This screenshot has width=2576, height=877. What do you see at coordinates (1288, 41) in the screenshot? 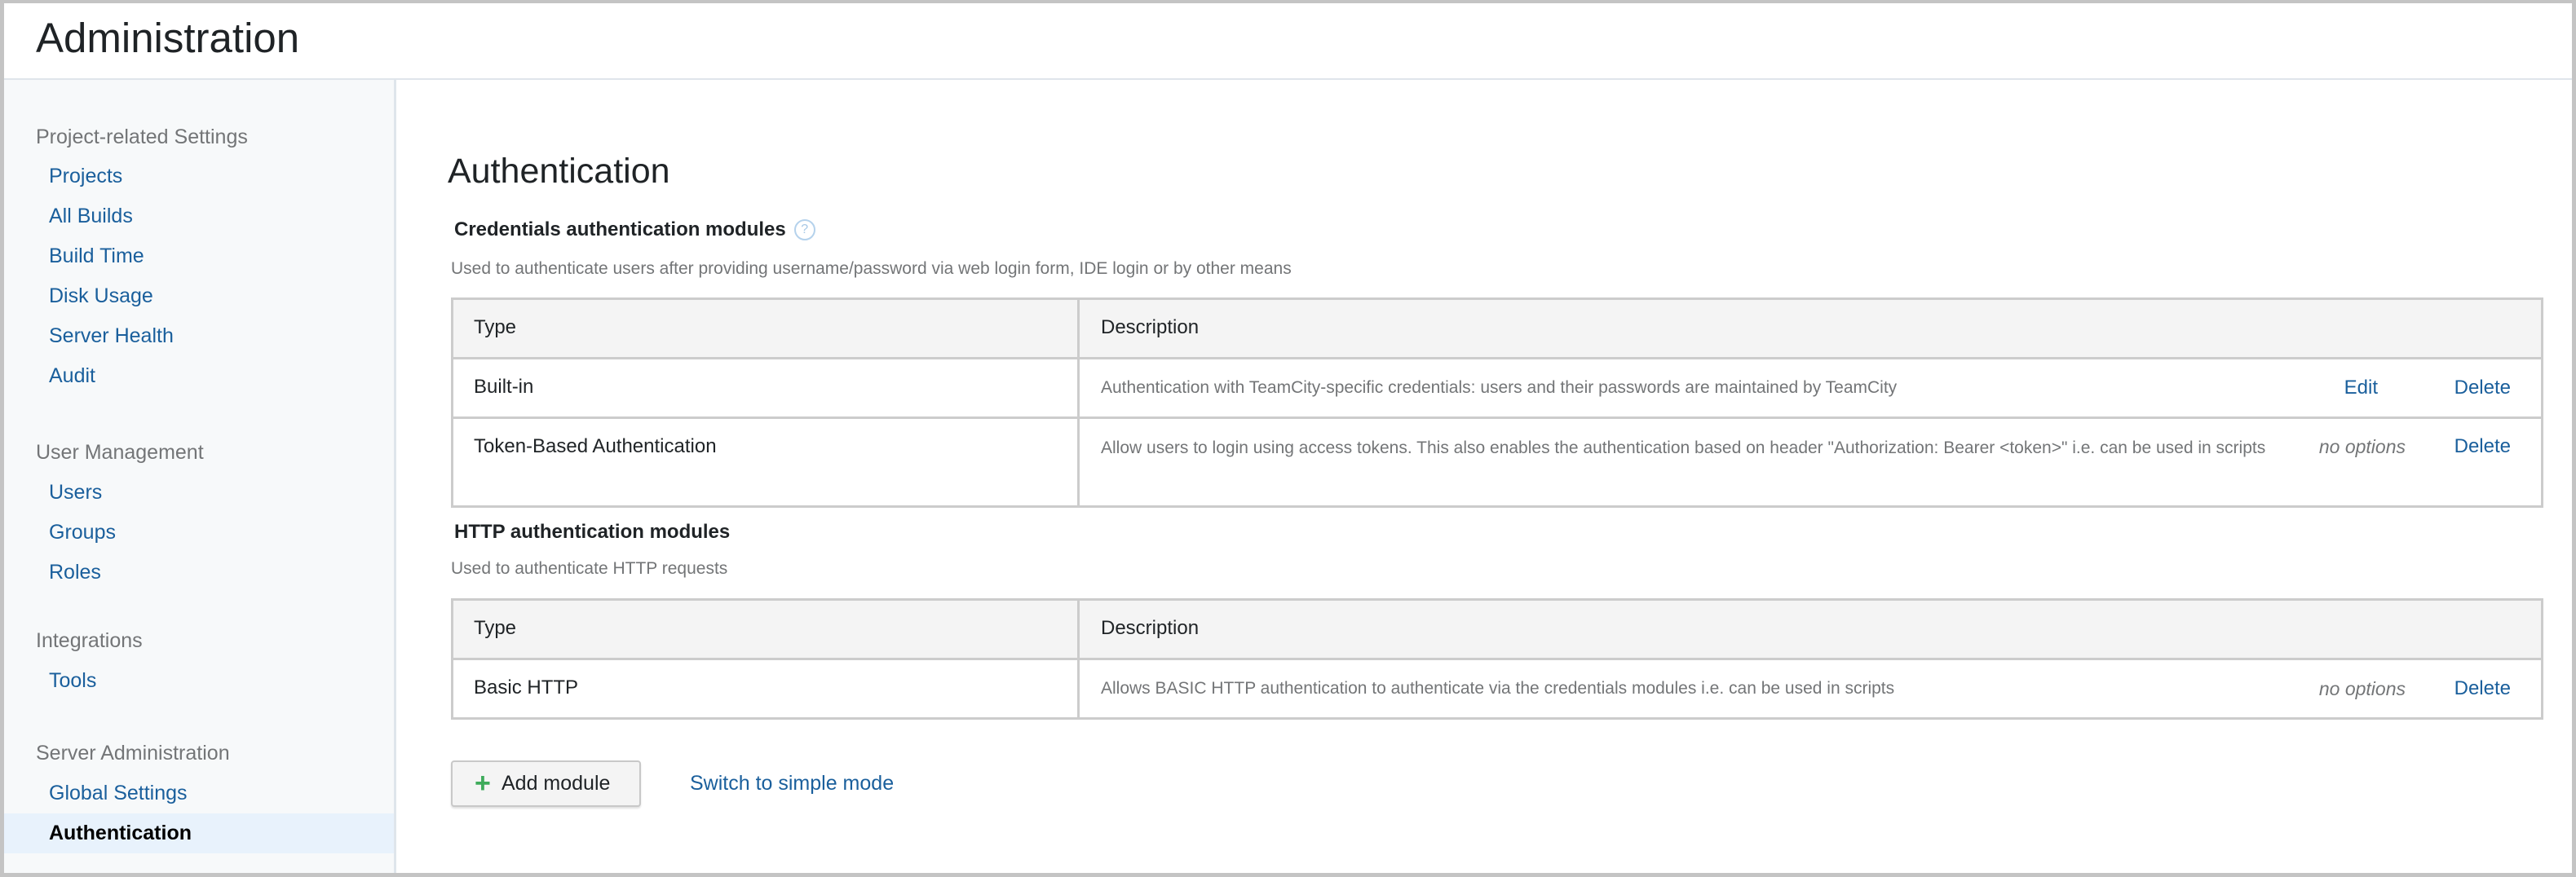
I see `page-header: Administration` at bounding box center [1288, 41].